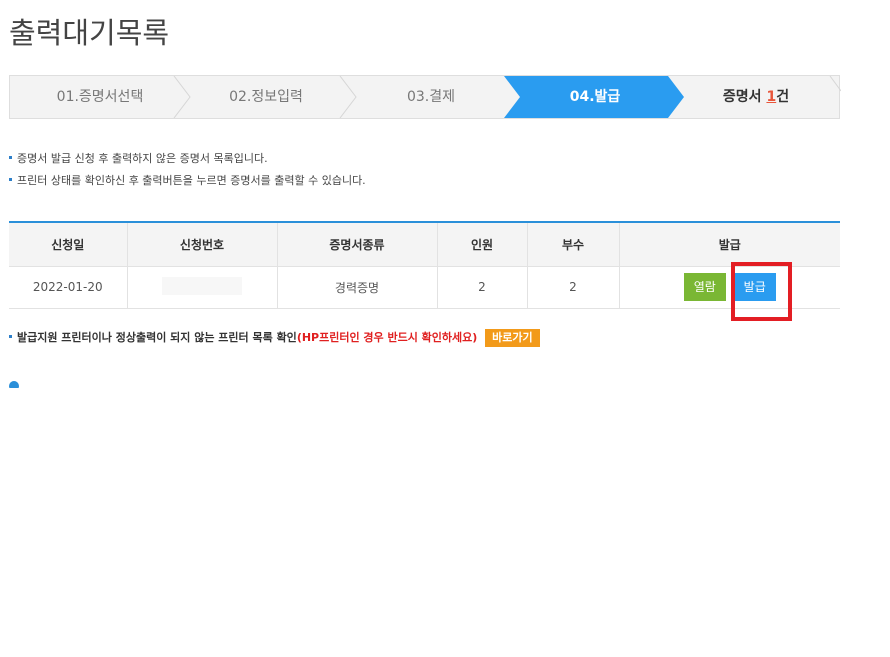 This screenshot has width=890, height=657. I want to click on goto-button: 바로가기, so click(512, 338).